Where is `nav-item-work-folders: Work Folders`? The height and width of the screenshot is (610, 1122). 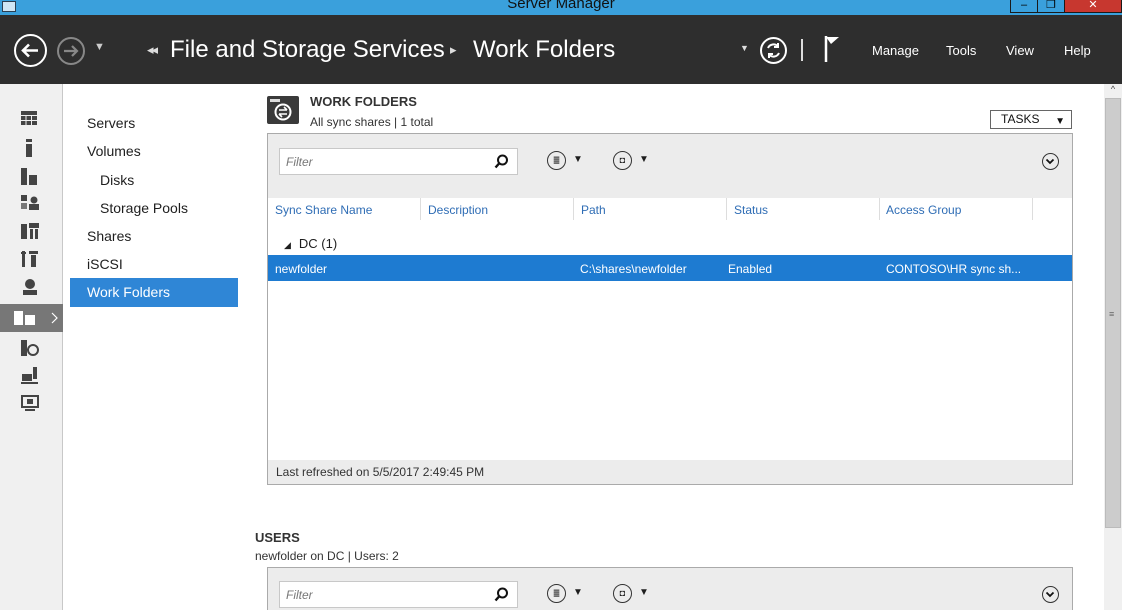 nav-item-work-folders: Work Folders is located at coordinates (154, 292).